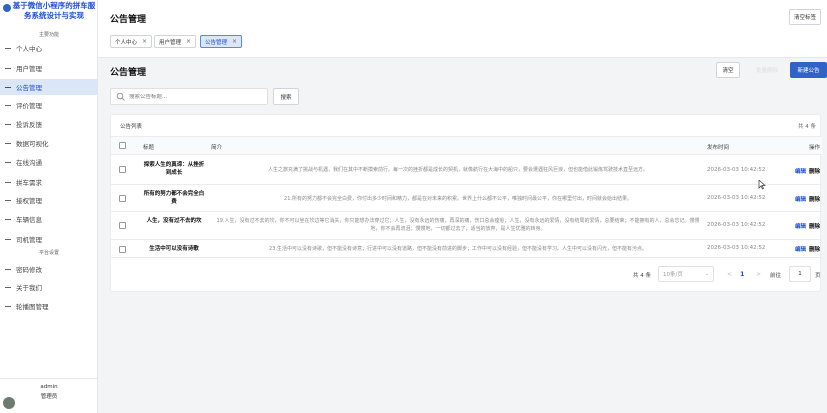  Describe the element at coordinates (29, 69) in the screenshot. I see `sidebar-item-label: 用户管理` at that location.